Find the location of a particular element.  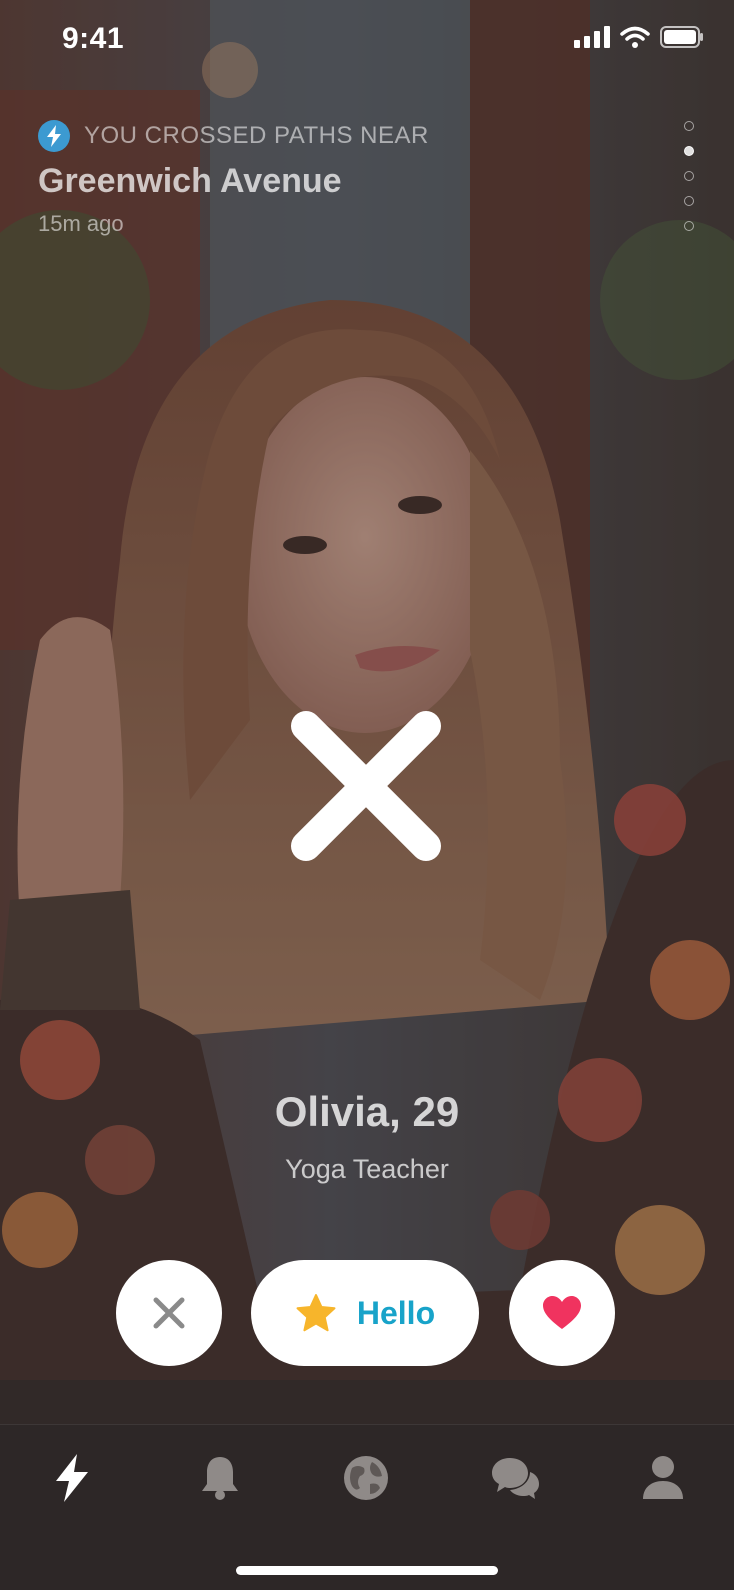

heart-icon is located at coordinates (562, 1312).